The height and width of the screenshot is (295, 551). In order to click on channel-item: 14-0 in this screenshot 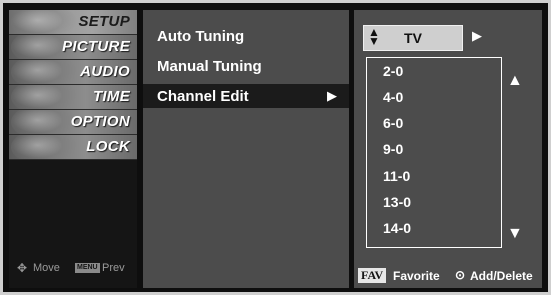, I will do `click(397, 228)`.